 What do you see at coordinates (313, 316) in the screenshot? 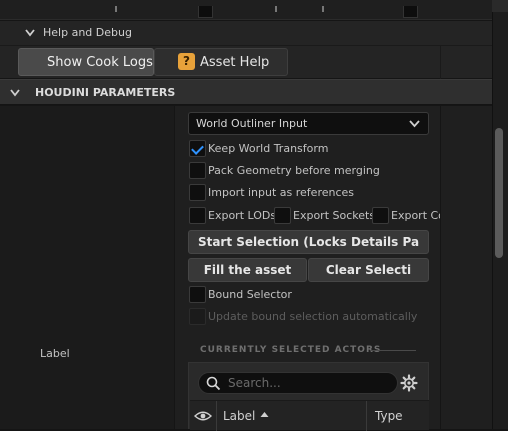
I see `update-bound-label: Update bound selection automatically` at bounding box center [313, 316].